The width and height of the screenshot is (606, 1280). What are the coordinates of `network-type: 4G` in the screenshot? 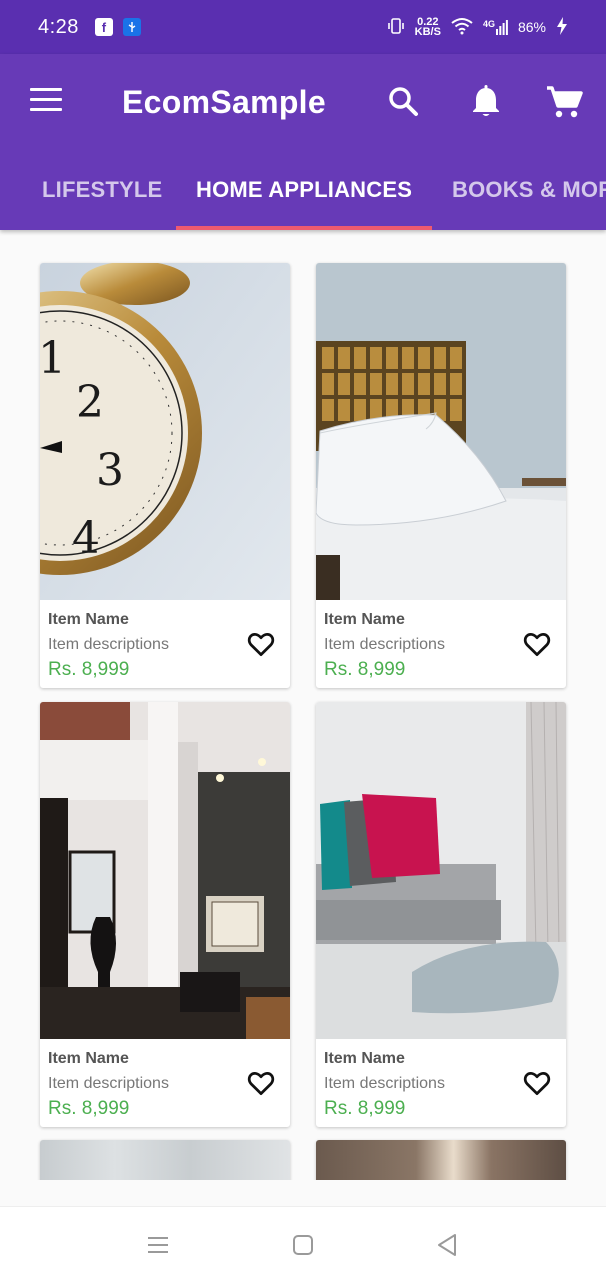 It's located at (488, 24).